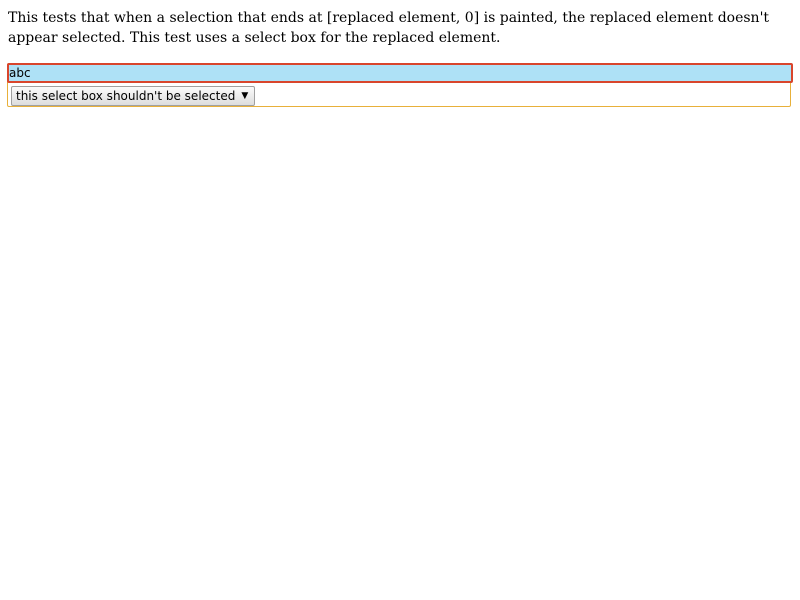  What do you see at coordinates (245, 96) in the screenshot?
I see `dropdown-arrow-icon: ▼` at bounding box center [245, 96].